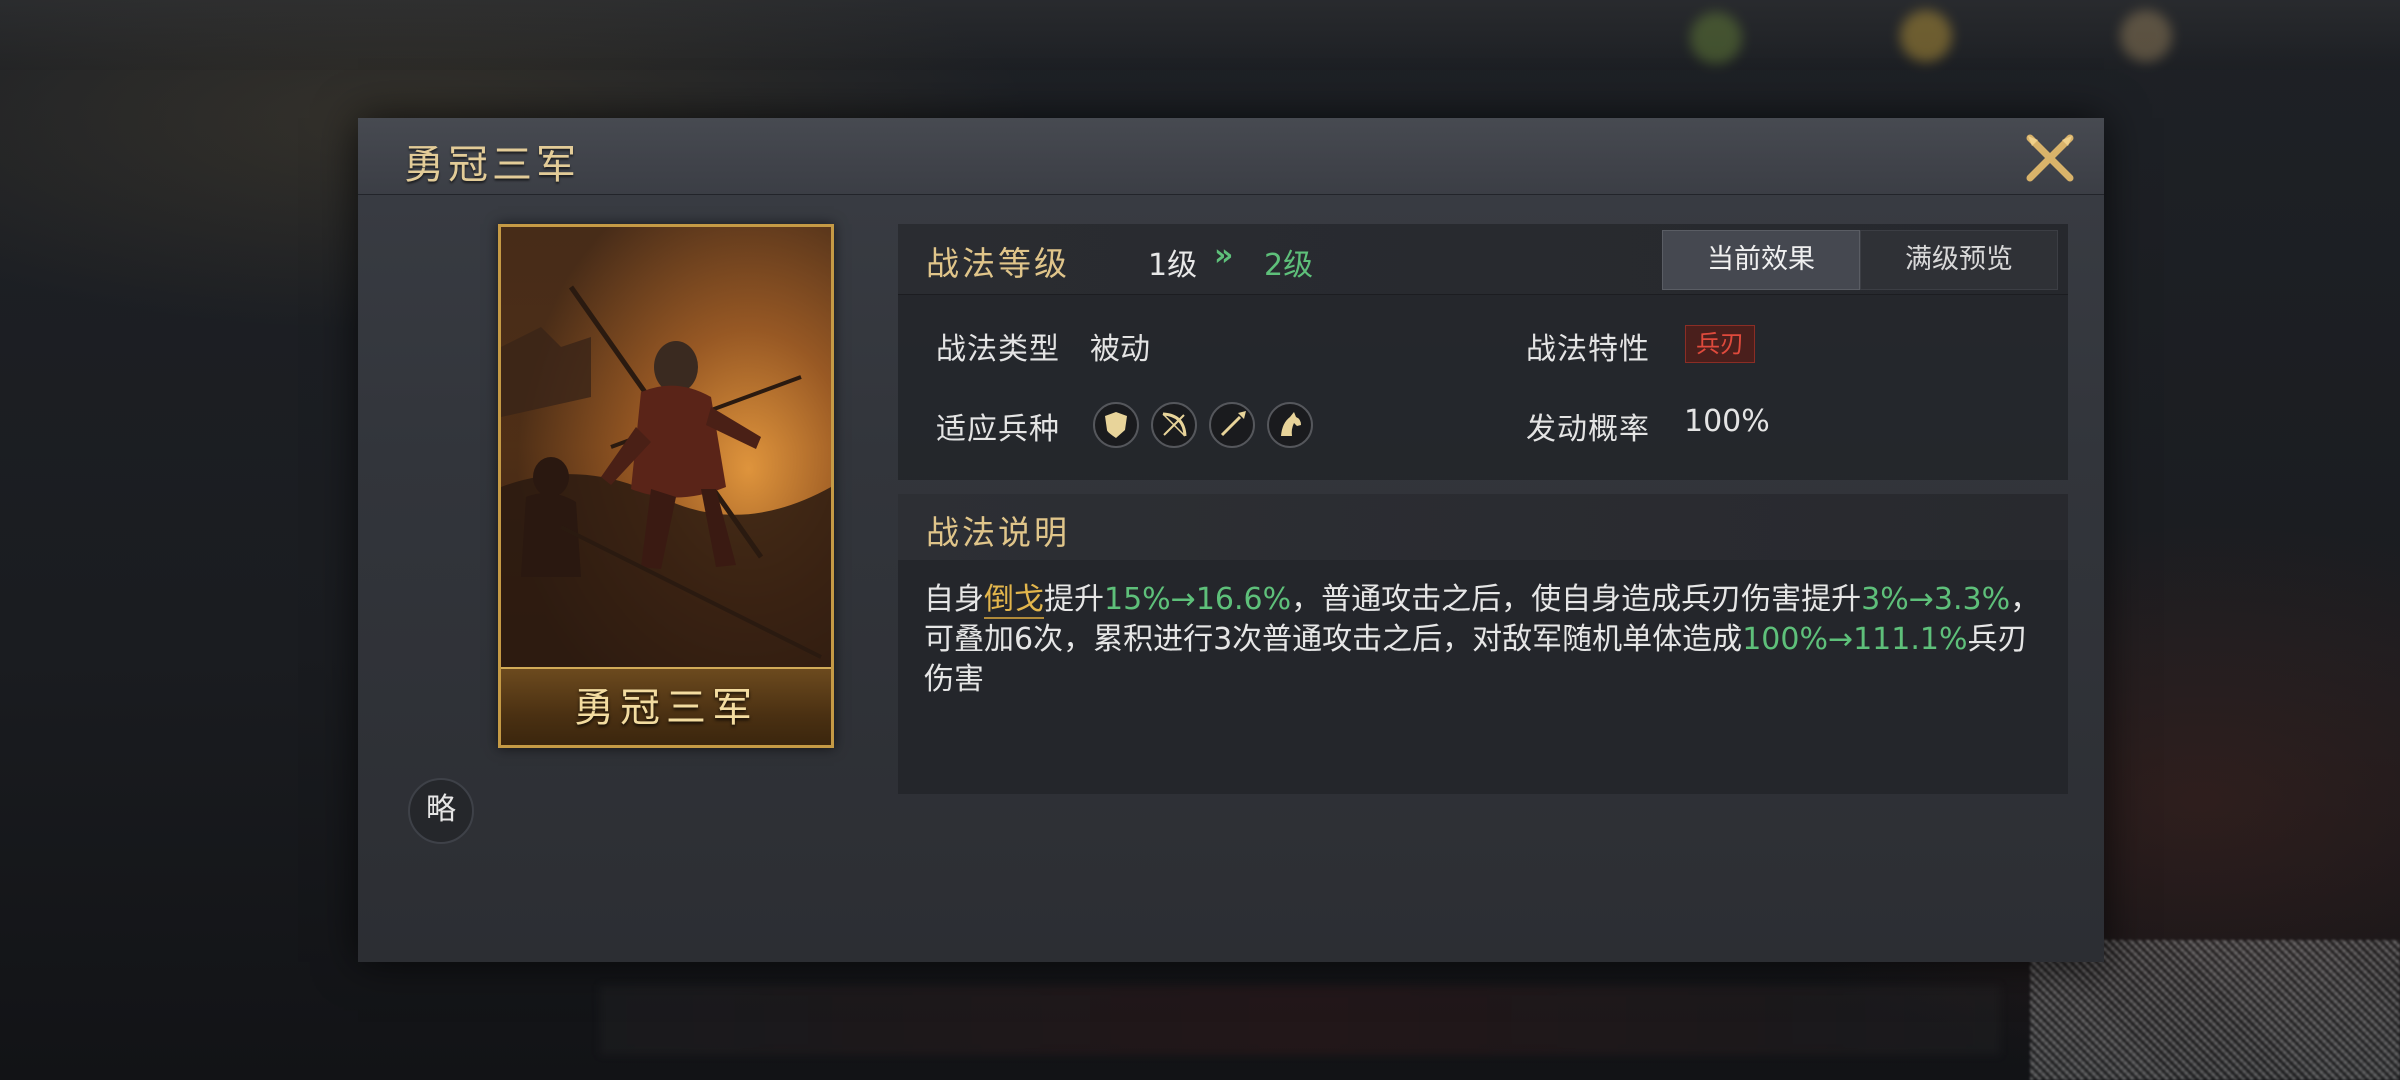  What do you see at coordinates (1289, 265) in the screenshot?
I see `level-next: 2级` at bounding box center [1289, 265].